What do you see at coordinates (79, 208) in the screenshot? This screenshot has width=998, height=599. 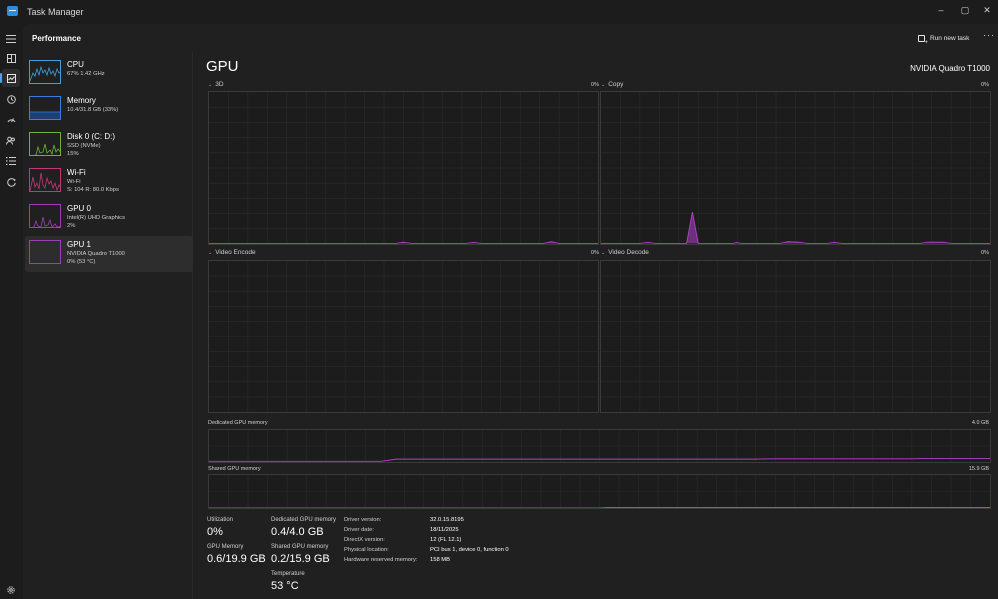 I see `device-name: GPU 0` at bounding box center [79, 208].